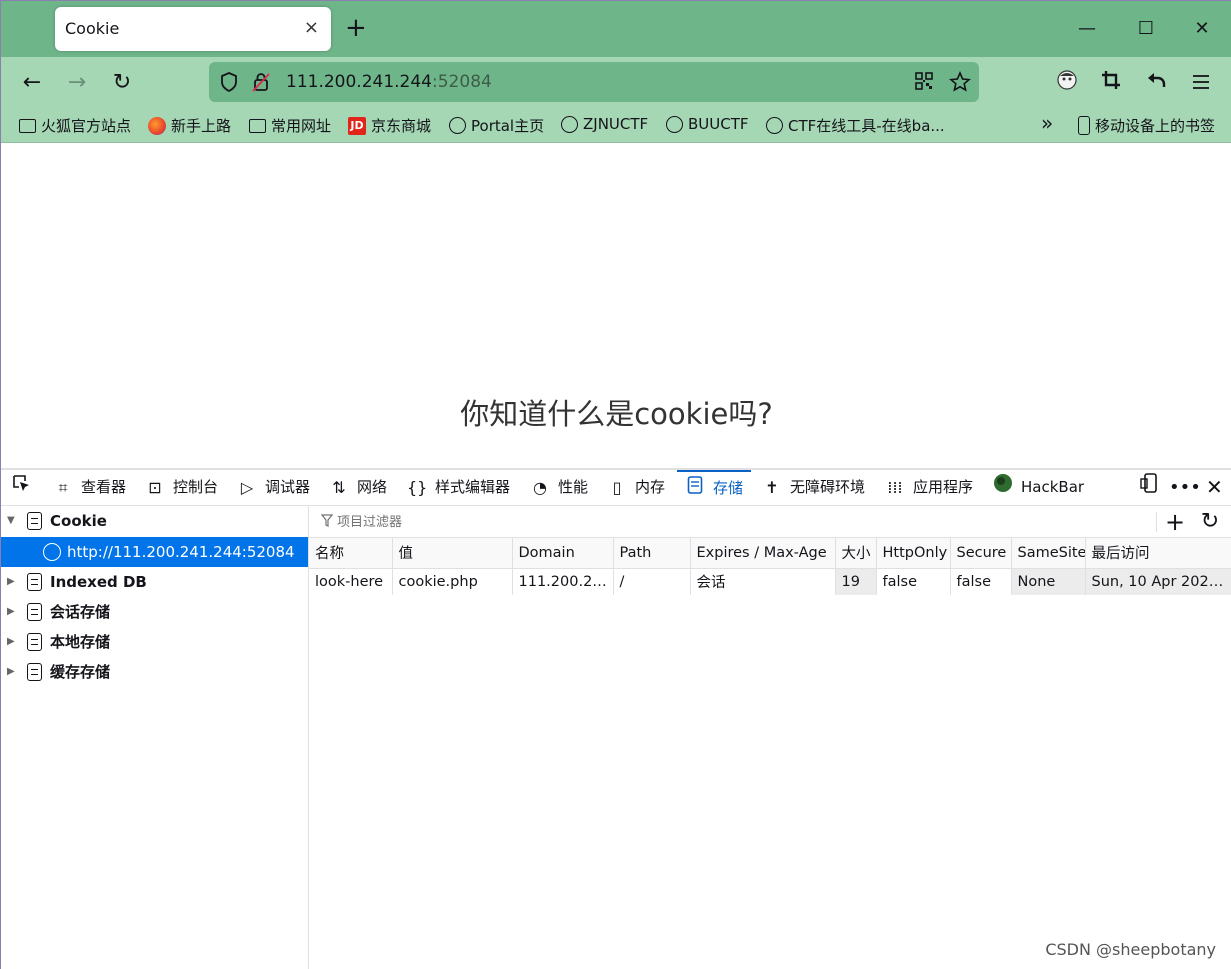 The width and height of the screenshot is (1231, 969). Describe the element at coordinates (652, 581) in the screenshot. I see `cell-path: /` at that location.